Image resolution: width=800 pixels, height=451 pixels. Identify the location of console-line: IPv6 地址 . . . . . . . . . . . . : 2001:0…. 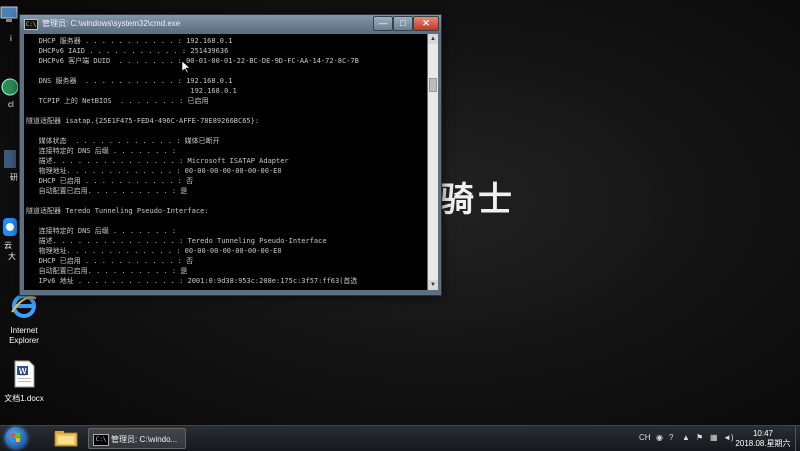
(192, 281).